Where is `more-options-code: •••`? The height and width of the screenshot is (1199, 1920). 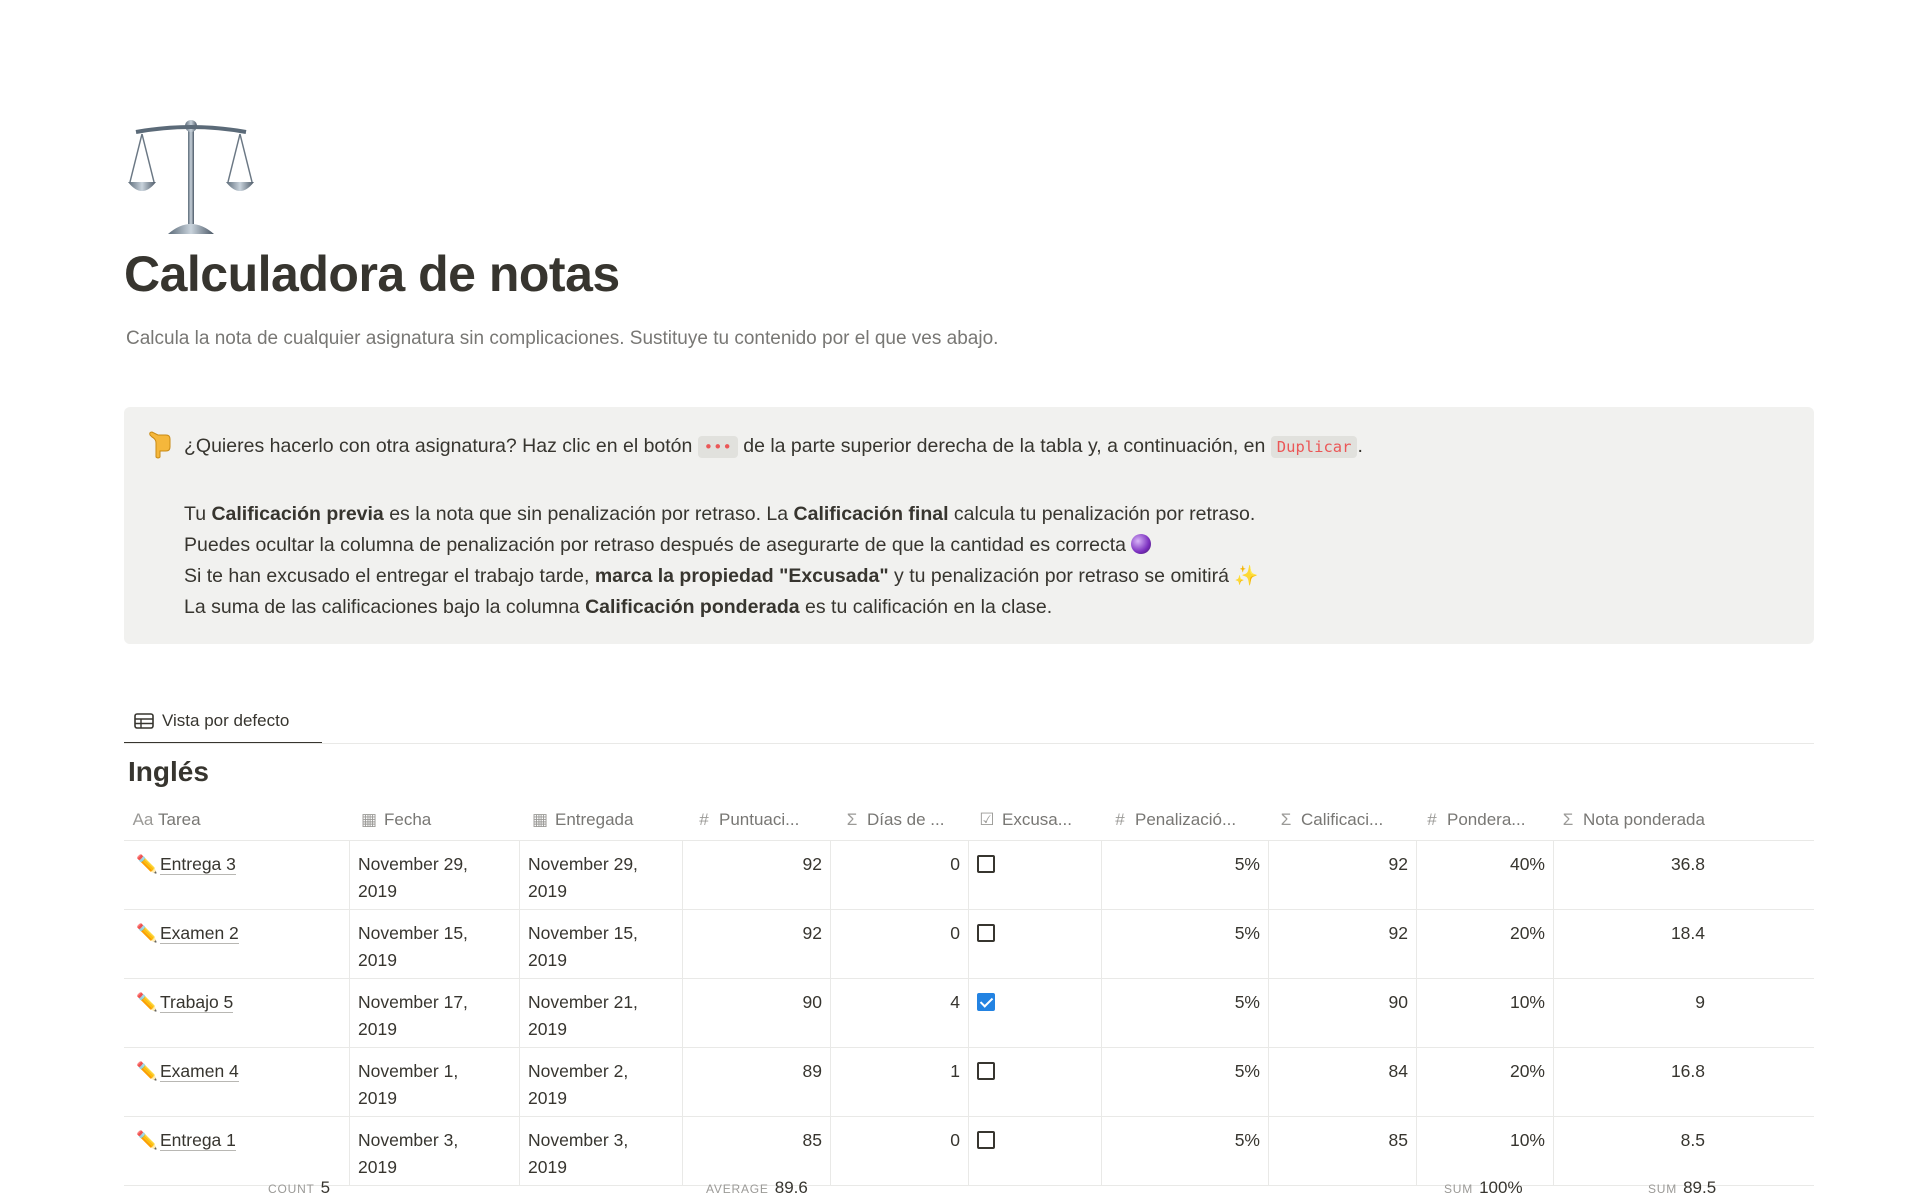 more-options-code: ••• is located at coordinates (717, 447).